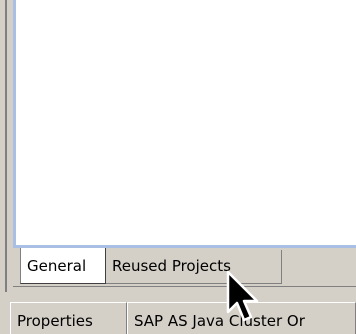  What do you see at coordinates (242, 296) in the screenshot?
I see `arrow-pointer-icon` at bounding box center [242, 296].